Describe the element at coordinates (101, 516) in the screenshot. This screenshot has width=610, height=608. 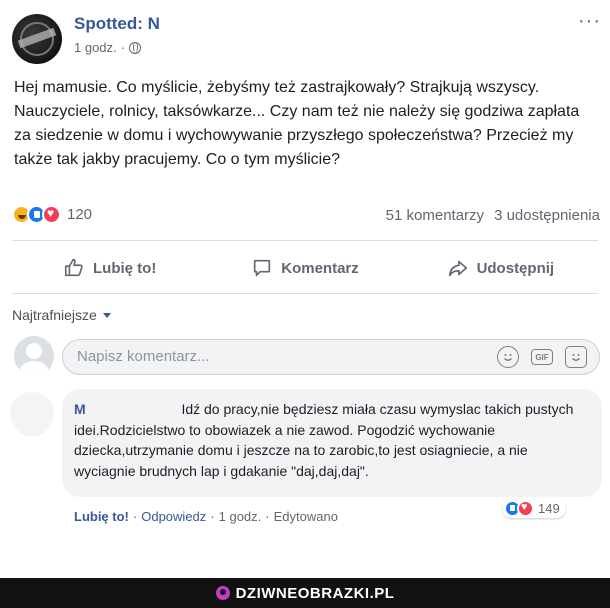
I see `comment-like-link: Lubię to!` at that location.